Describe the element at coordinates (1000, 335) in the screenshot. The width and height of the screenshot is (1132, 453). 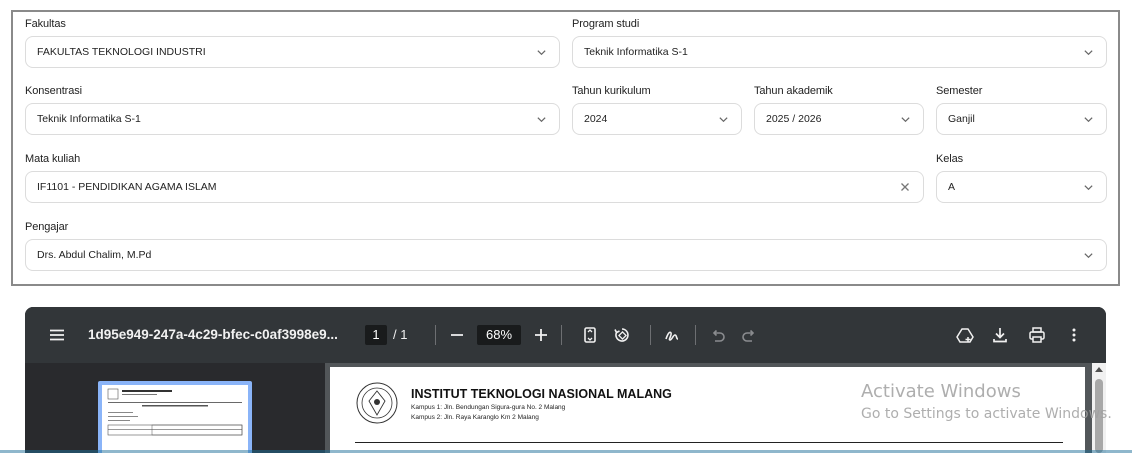
I see `download-icon` at that location.